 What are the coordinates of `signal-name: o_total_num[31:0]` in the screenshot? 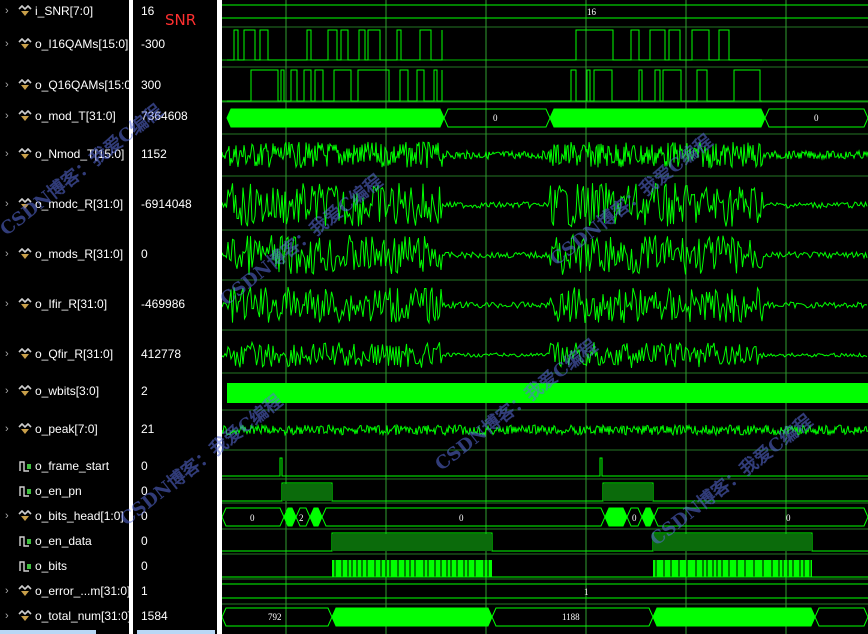 It's located at (82, 616).